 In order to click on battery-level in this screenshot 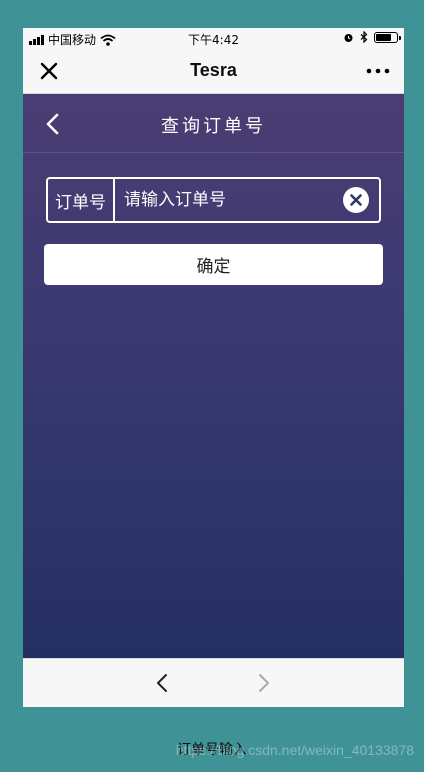, I will do `click(384, 37)`.